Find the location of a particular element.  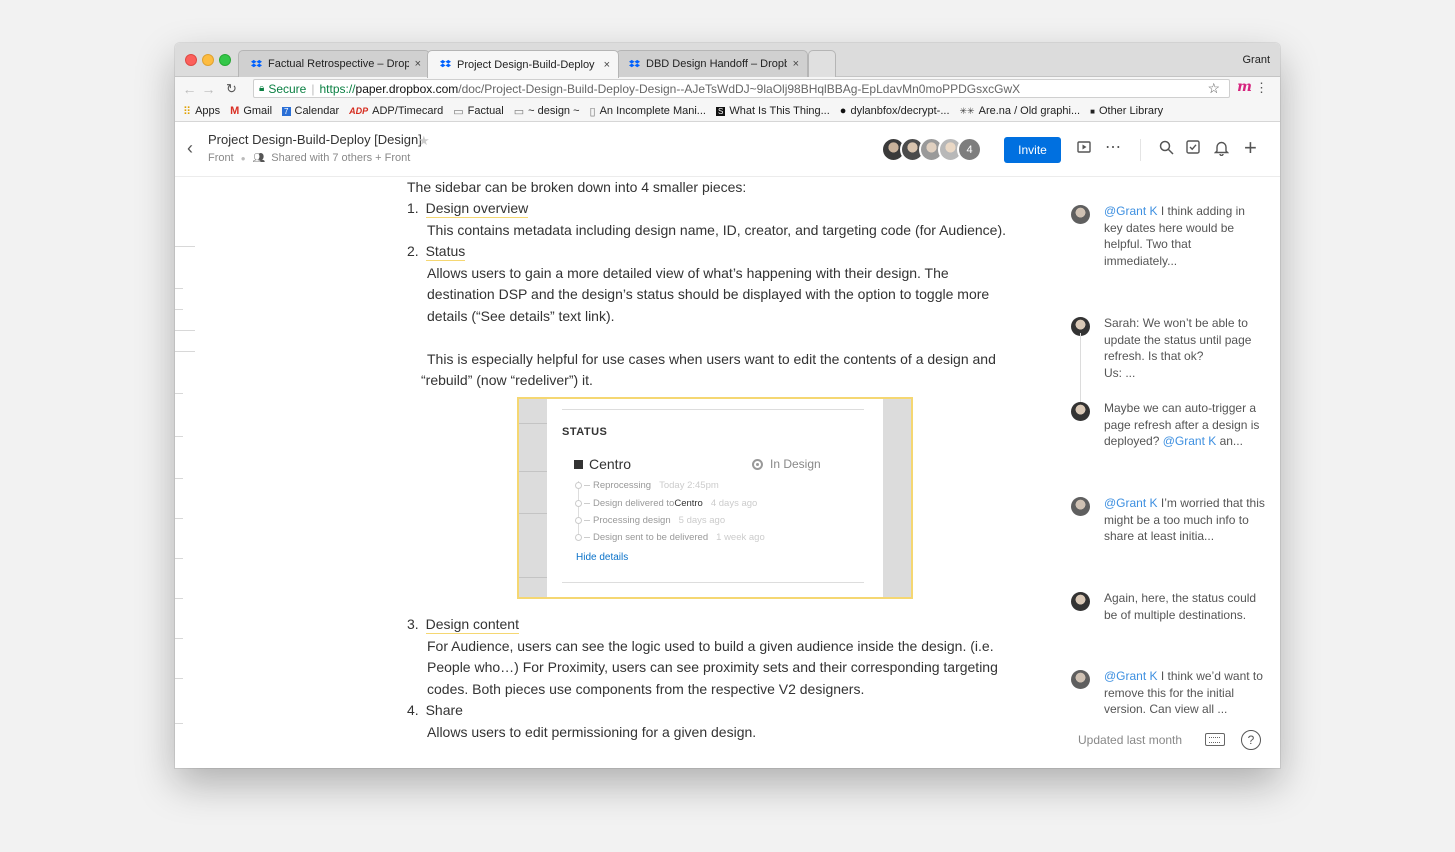

favorite-star-icon: ★ is located at coordinates (424, 141).